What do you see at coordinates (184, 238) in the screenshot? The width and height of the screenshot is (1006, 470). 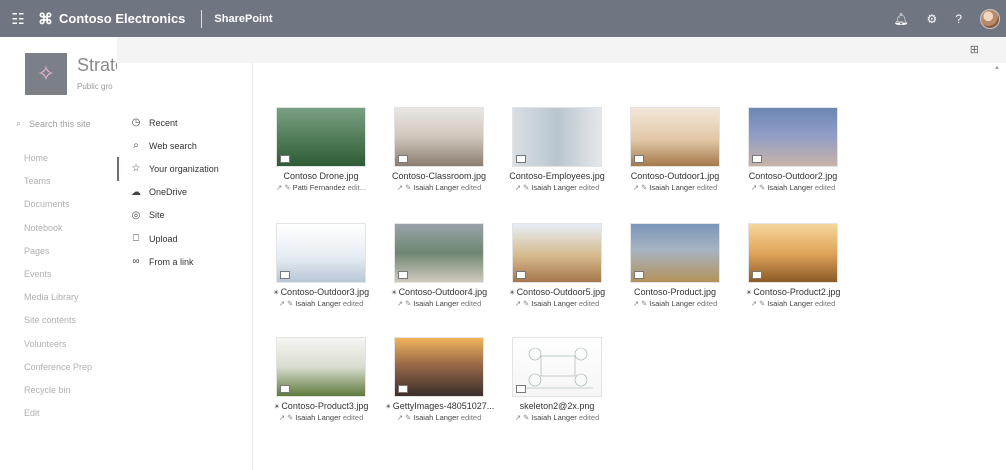 I see `picker-nav-item: ⎕ Upload` at bounding box center [184, 238].